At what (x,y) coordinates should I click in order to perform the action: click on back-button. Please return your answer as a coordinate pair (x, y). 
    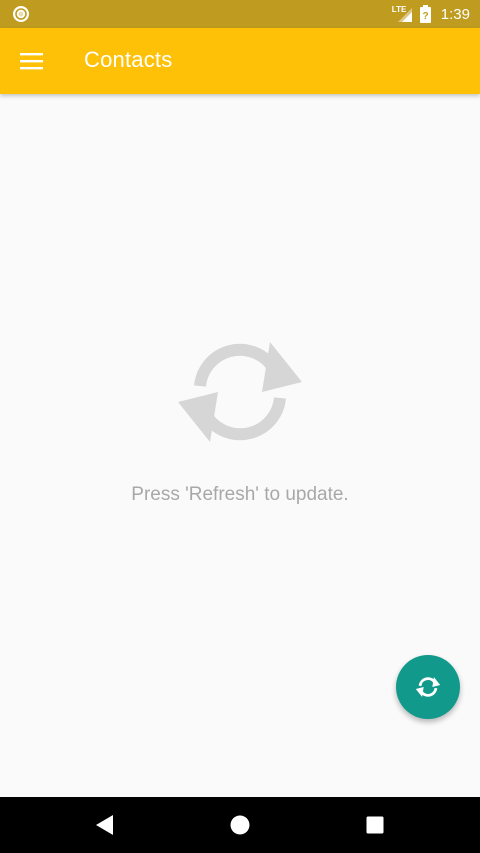
    Looking at the image, I should click on (105, 825).